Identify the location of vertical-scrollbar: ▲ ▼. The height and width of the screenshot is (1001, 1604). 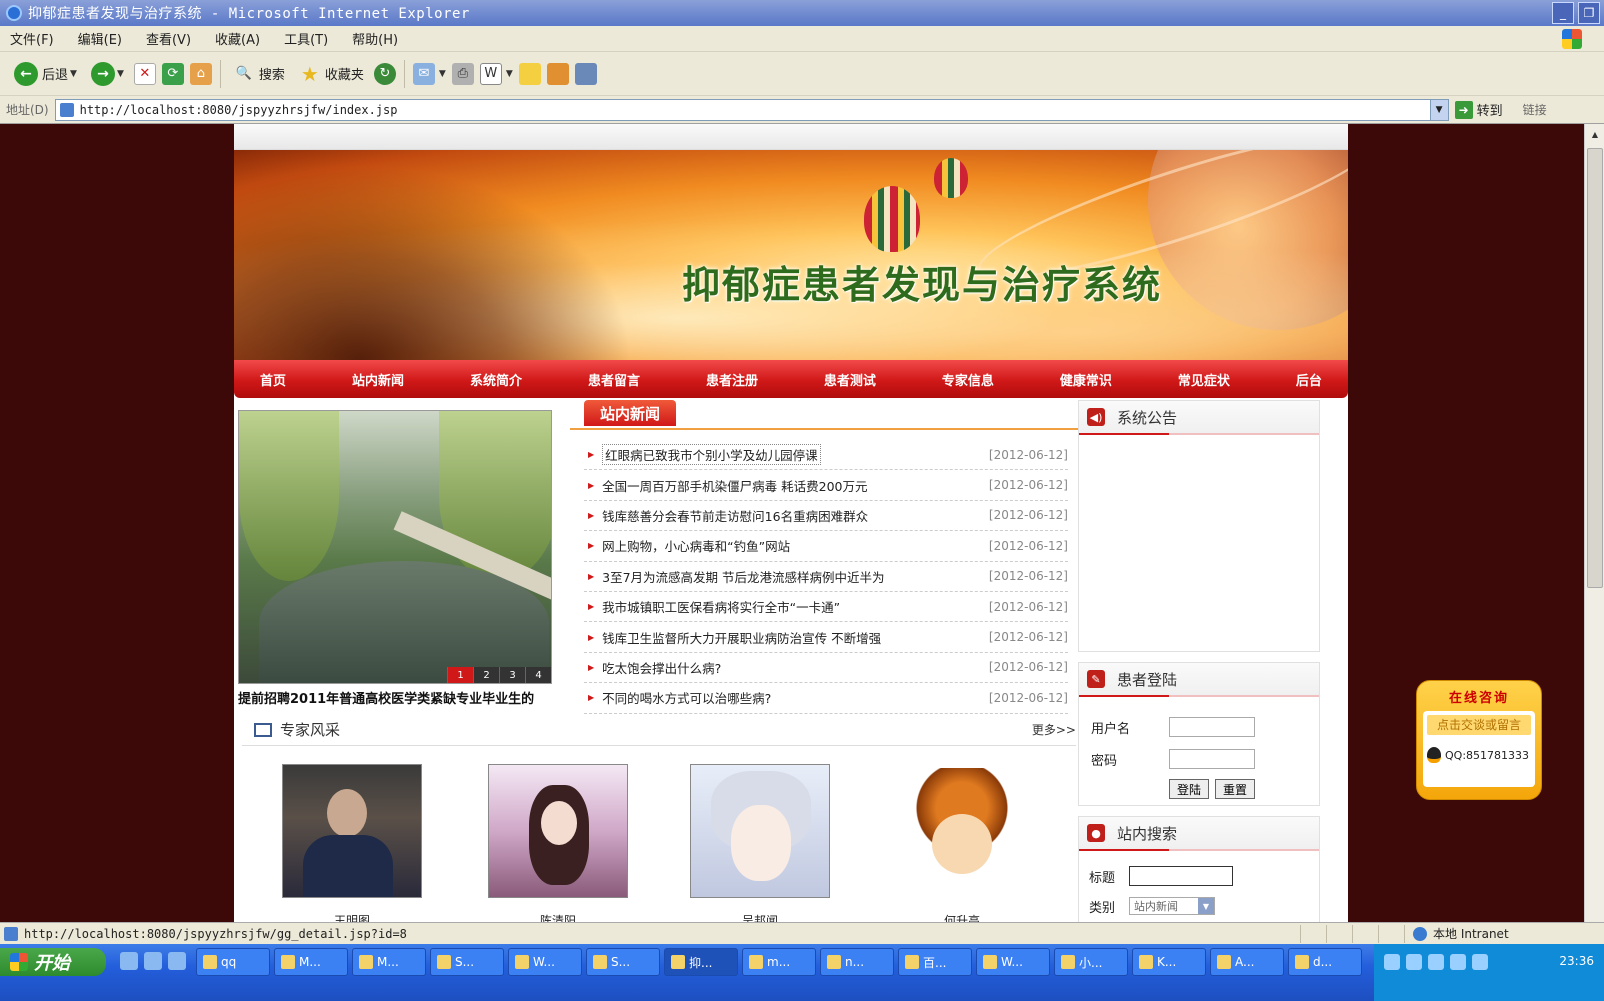
(1594, 532).